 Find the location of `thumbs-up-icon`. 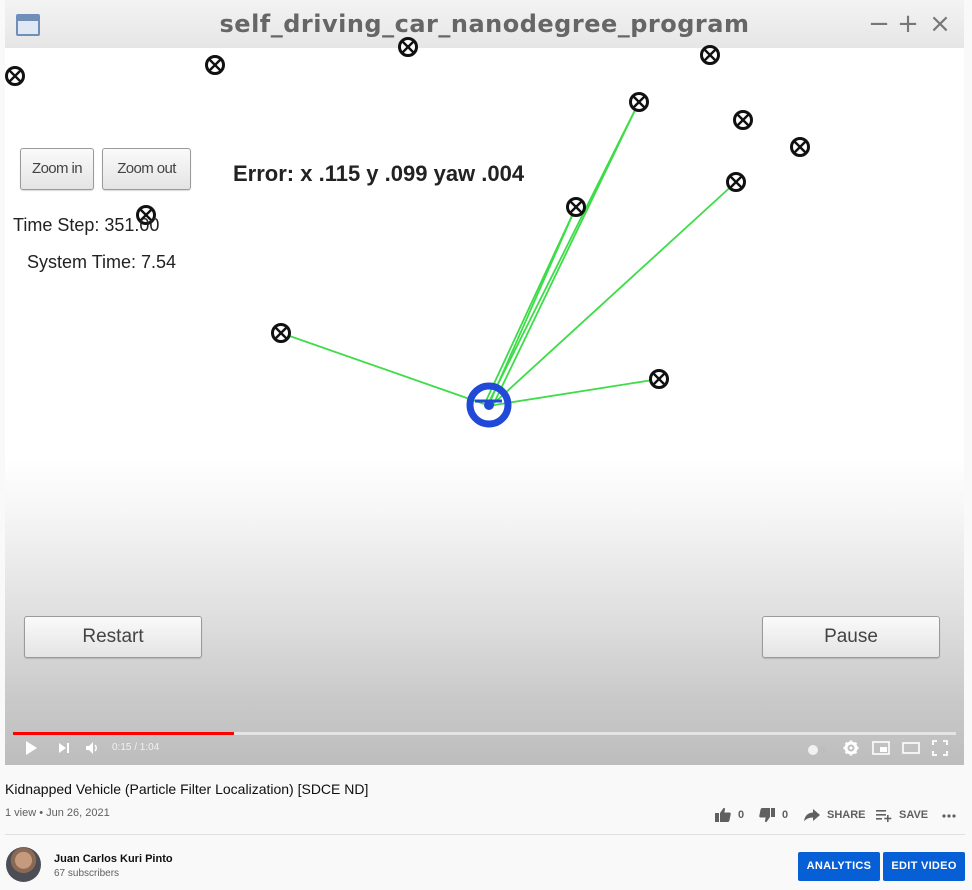

thumbs-up-icon is located at coordinates (723, 814).